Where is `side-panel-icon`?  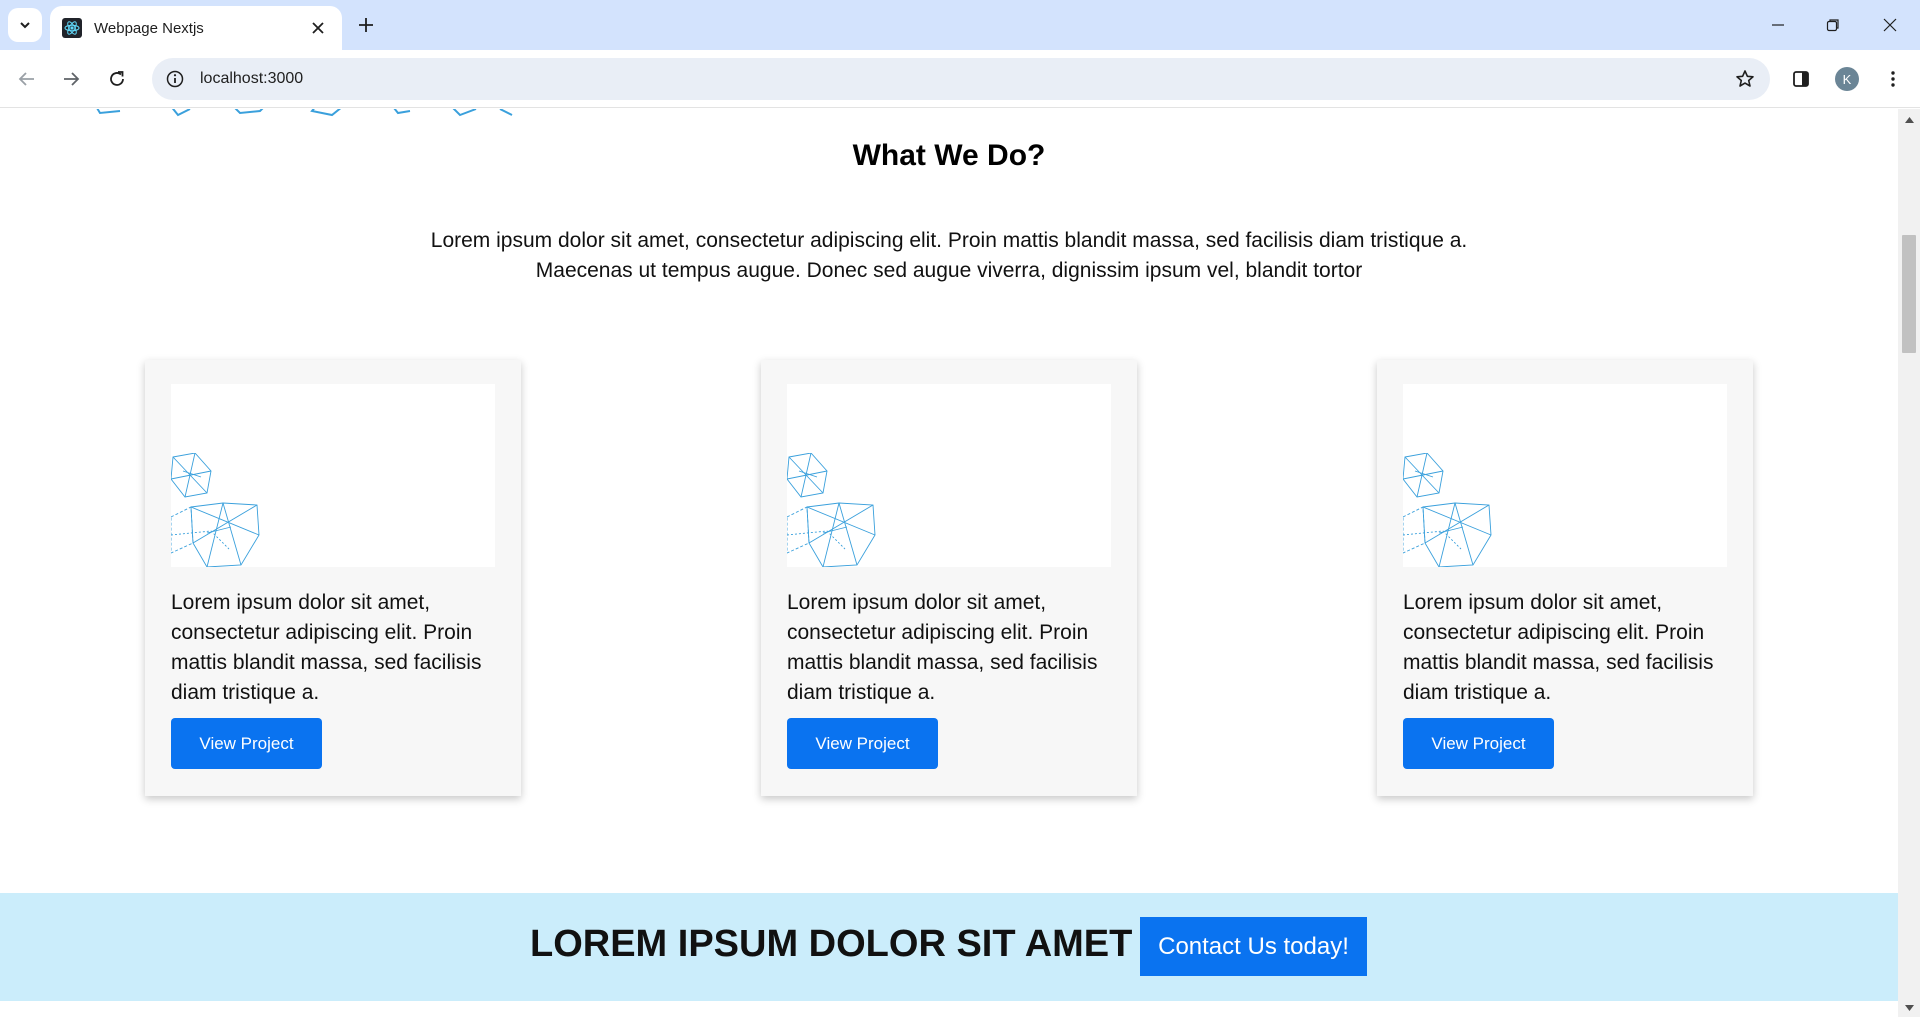 side-panel-icon is located at coordinates (1801, 79).